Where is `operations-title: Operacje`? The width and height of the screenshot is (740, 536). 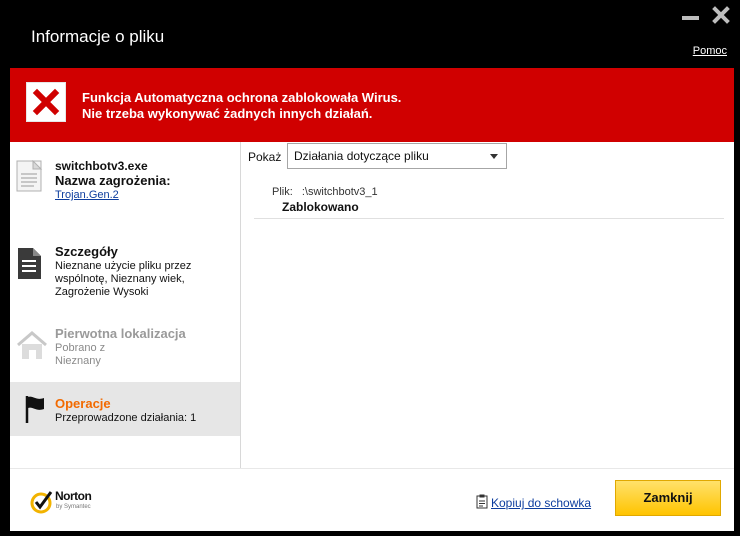
operations-title: Operacje is located at coordinates (83, 403).